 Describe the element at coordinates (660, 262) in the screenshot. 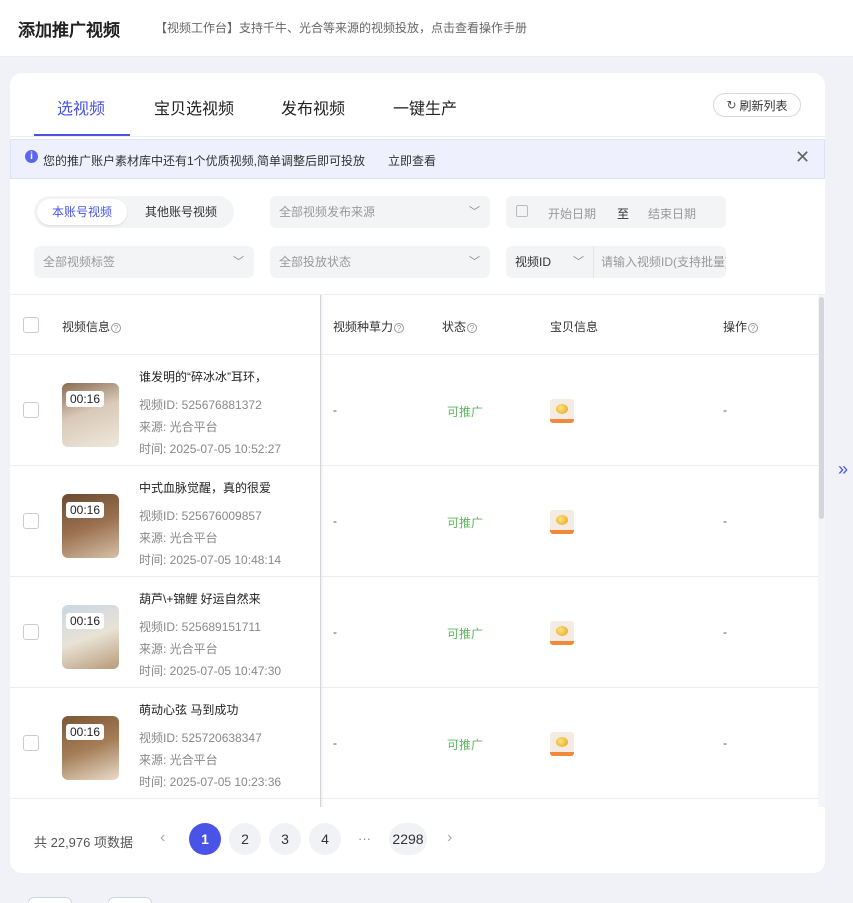

I see `video-id-input` at that location.